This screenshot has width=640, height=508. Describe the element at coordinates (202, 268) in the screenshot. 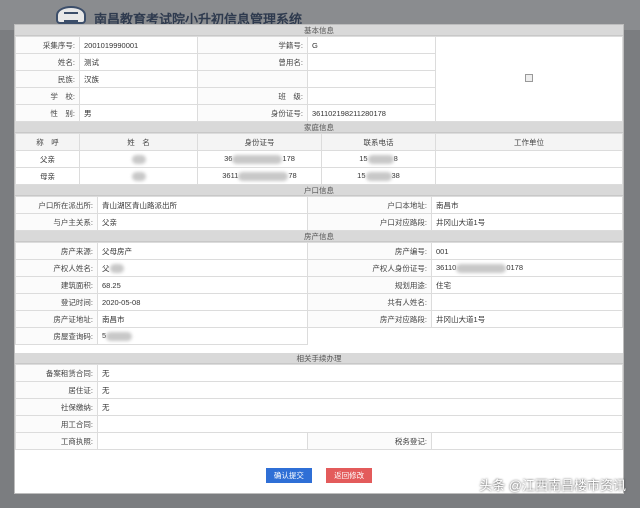

I see `house-owner-value: 父` at that location.